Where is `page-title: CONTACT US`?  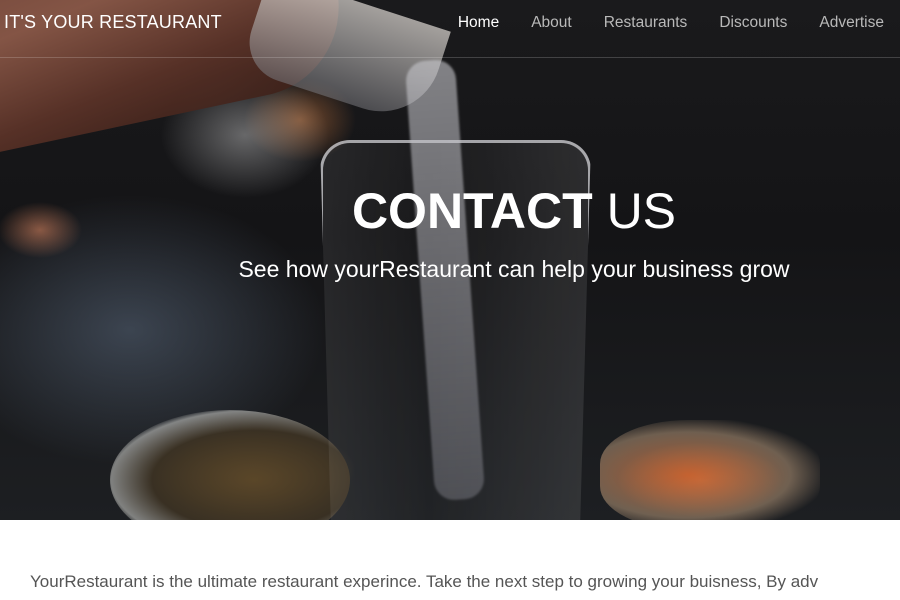 page-title: CONTACT US is located at coordinates (450, 211).